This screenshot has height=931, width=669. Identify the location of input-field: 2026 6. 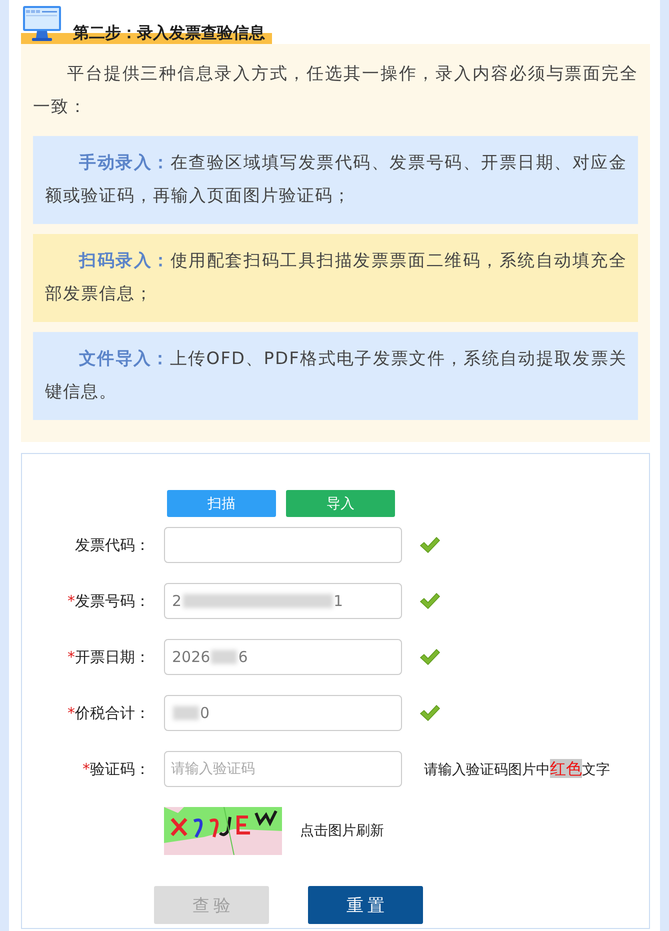
(283, 657).